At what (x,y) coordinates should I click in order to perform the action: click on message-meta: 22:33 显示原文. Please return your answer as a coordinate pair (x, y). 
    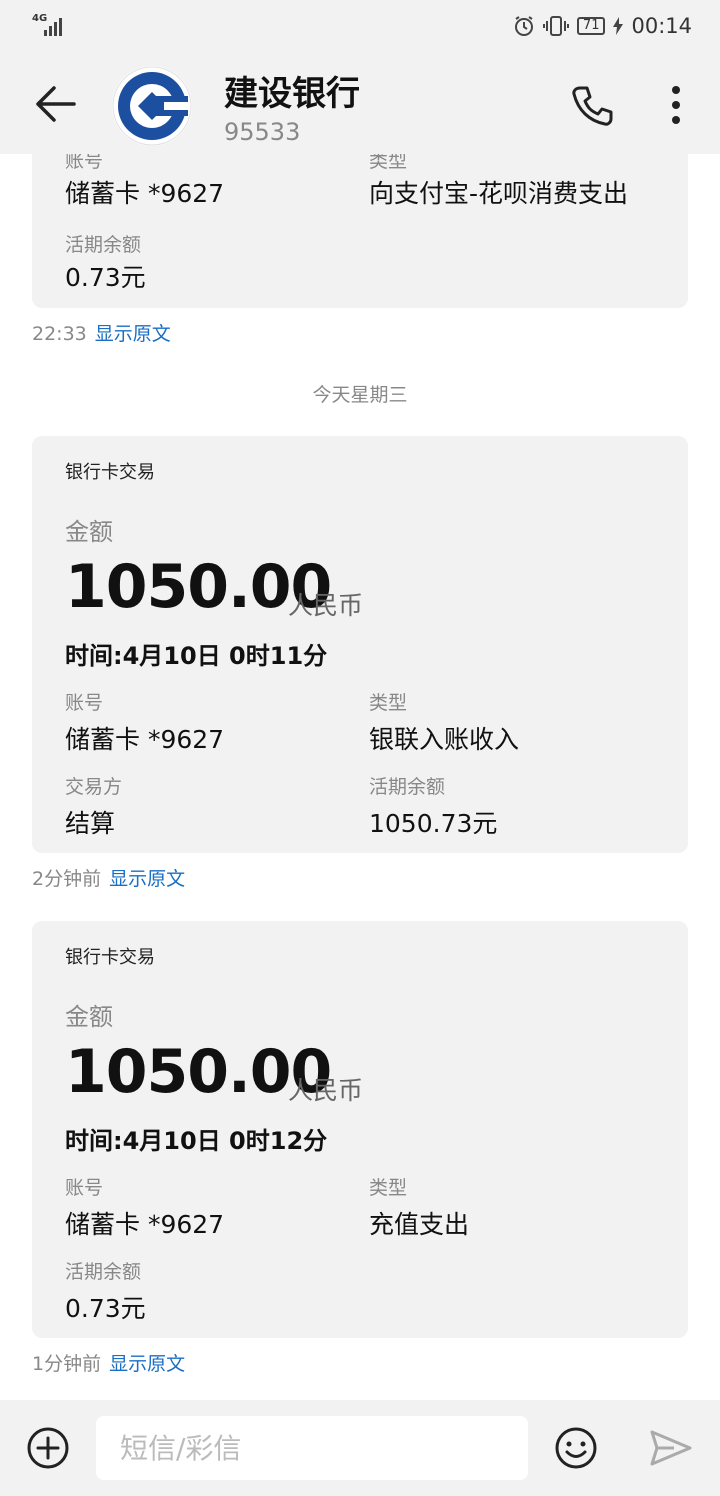
    Looking at the image, I should click on (101, 332).